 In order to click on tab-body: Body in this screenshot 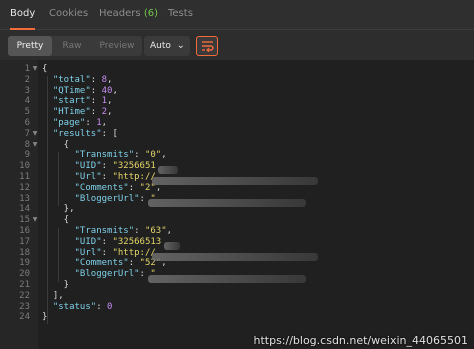, I will do `click(23, 15)`.